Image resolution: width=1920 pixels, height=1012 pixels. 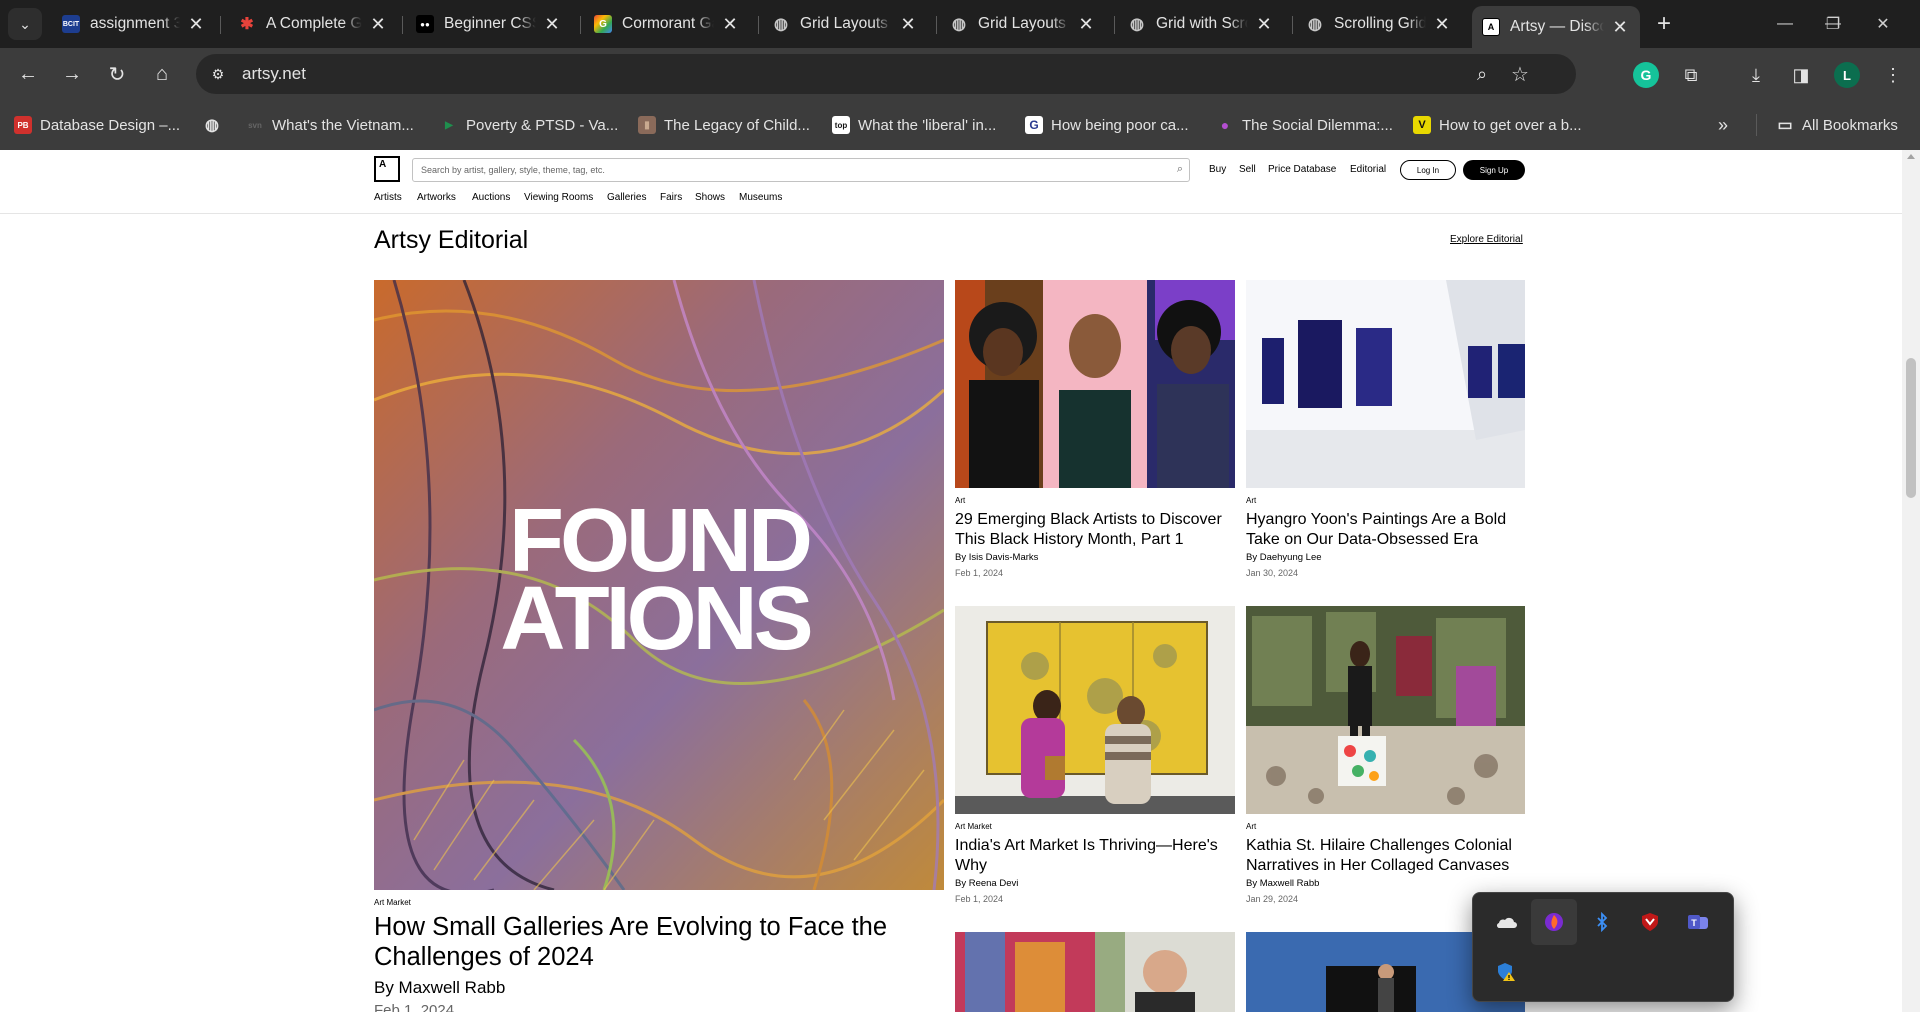 What do you see at coordinates (1691, 75) in the screenshot?
I see `extensions-icon: ⧉` at bounding box center [1691, 75].